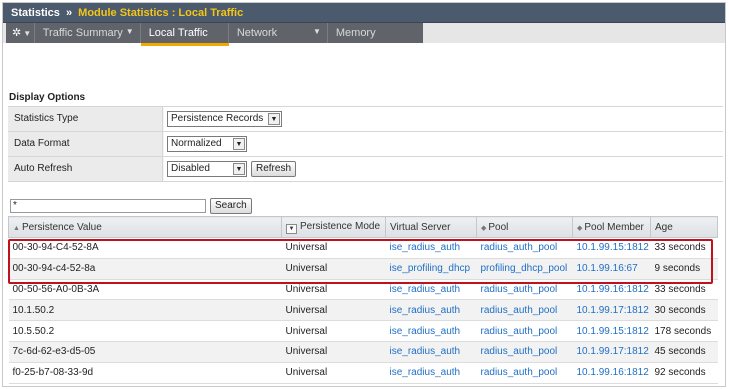 The width and height of the screenshot is (729, 389). What do you see at coordinates (684, 310) in the screenshot?
I see `cell-age: 30 seconds` at bounding box center [684, 310].